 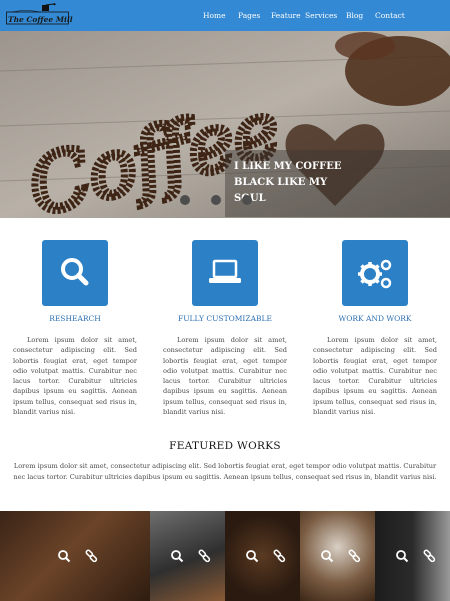 I want to click on nav-item-contact: Contact, so click(x=390, y=15).